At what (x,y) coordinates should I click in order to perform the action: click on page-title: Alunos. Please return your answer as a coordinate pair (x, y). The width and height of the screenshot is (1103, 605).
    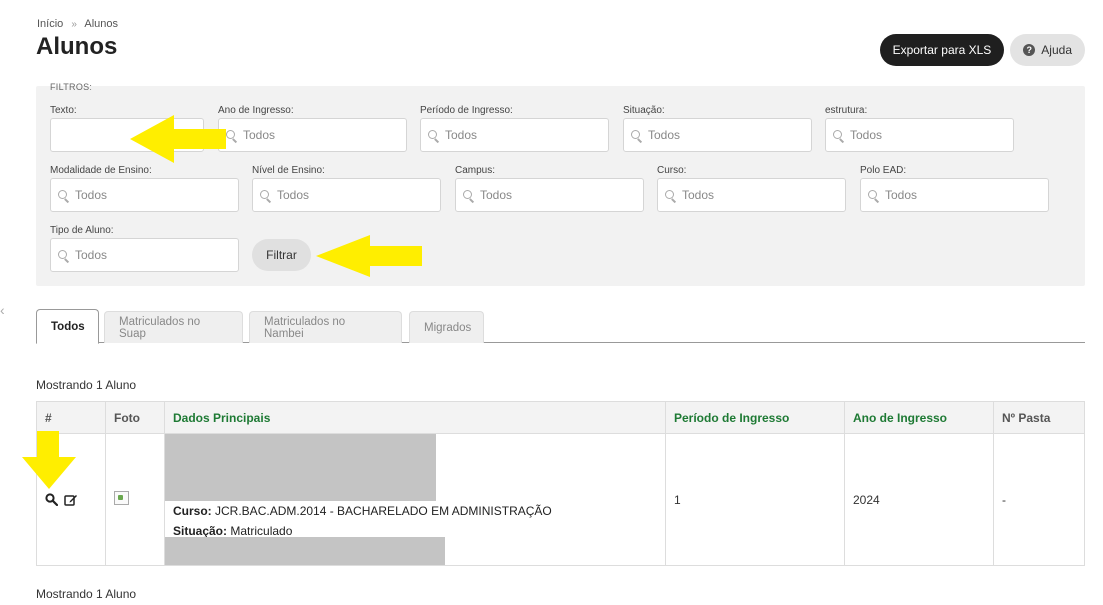
    Looking at the image, I should click on (77, 46).